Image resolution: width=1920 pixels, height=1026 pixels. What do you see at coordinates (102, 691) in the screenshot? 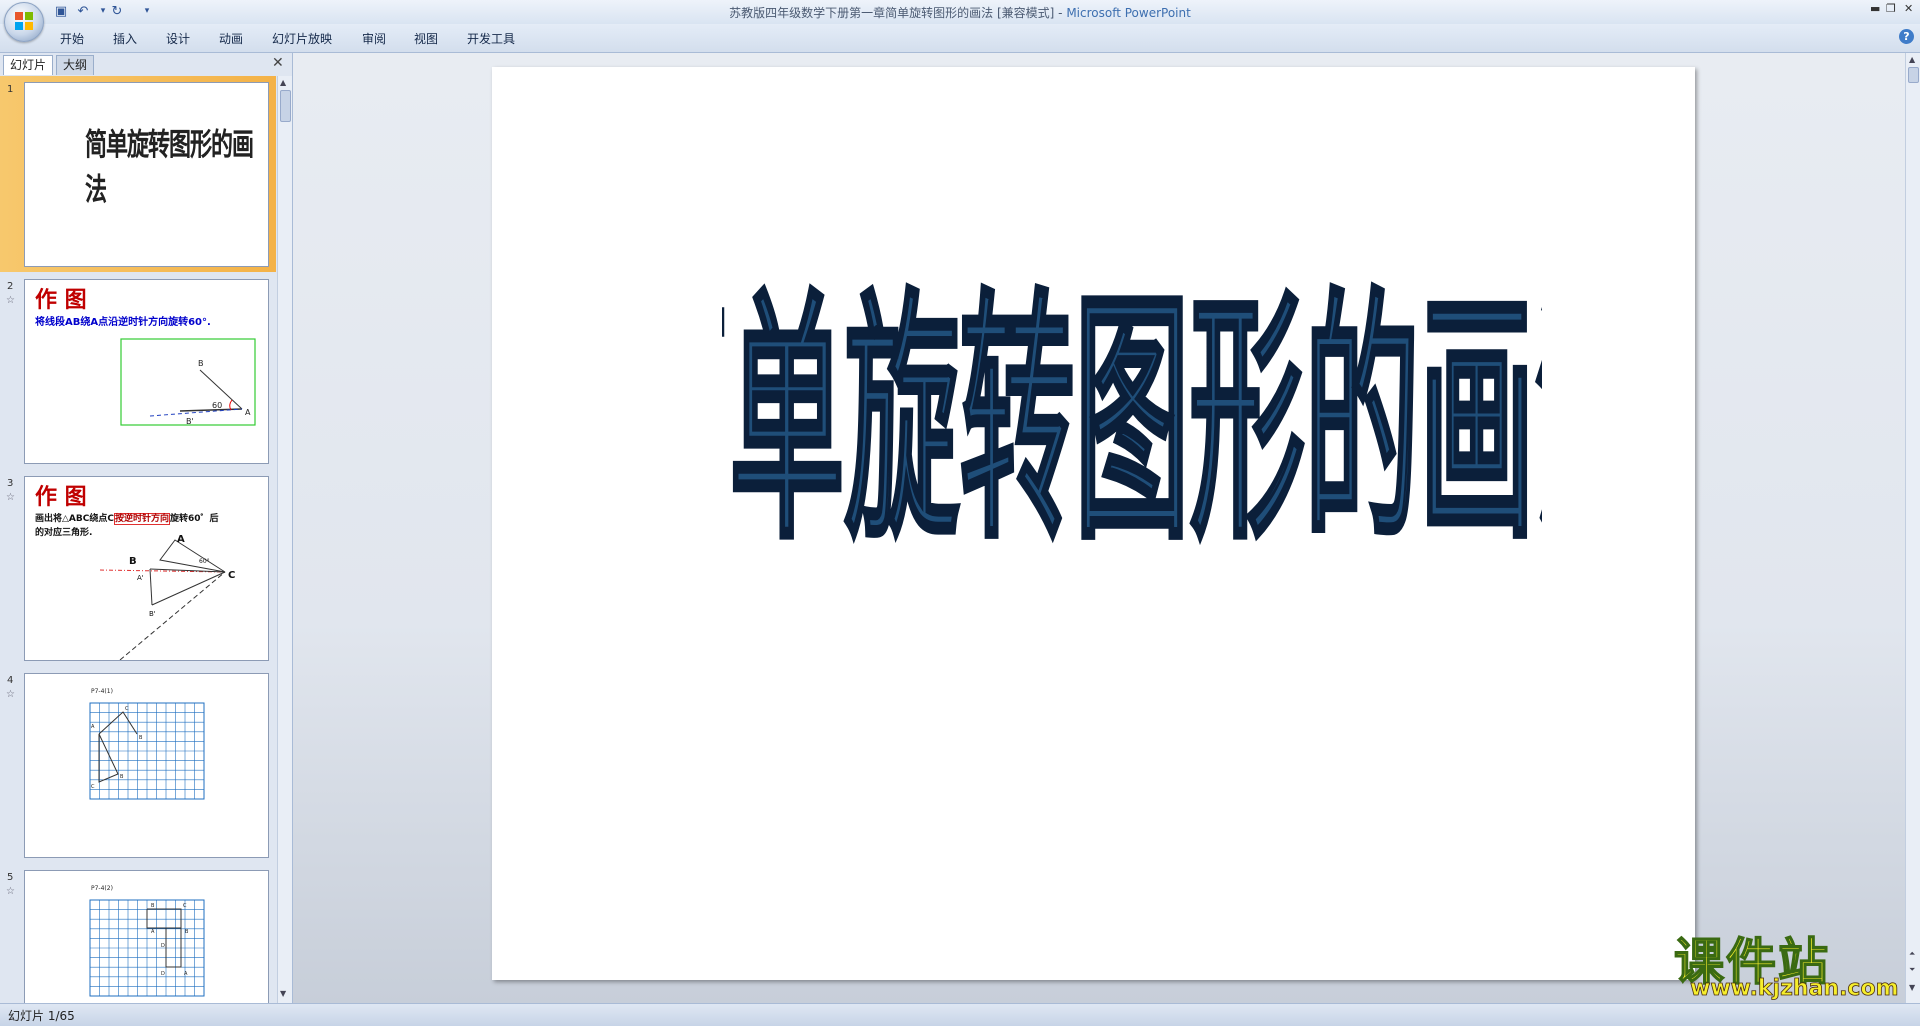
I see `thumbnail-caption: P7-4(1)` at bounding box center [102, 691].